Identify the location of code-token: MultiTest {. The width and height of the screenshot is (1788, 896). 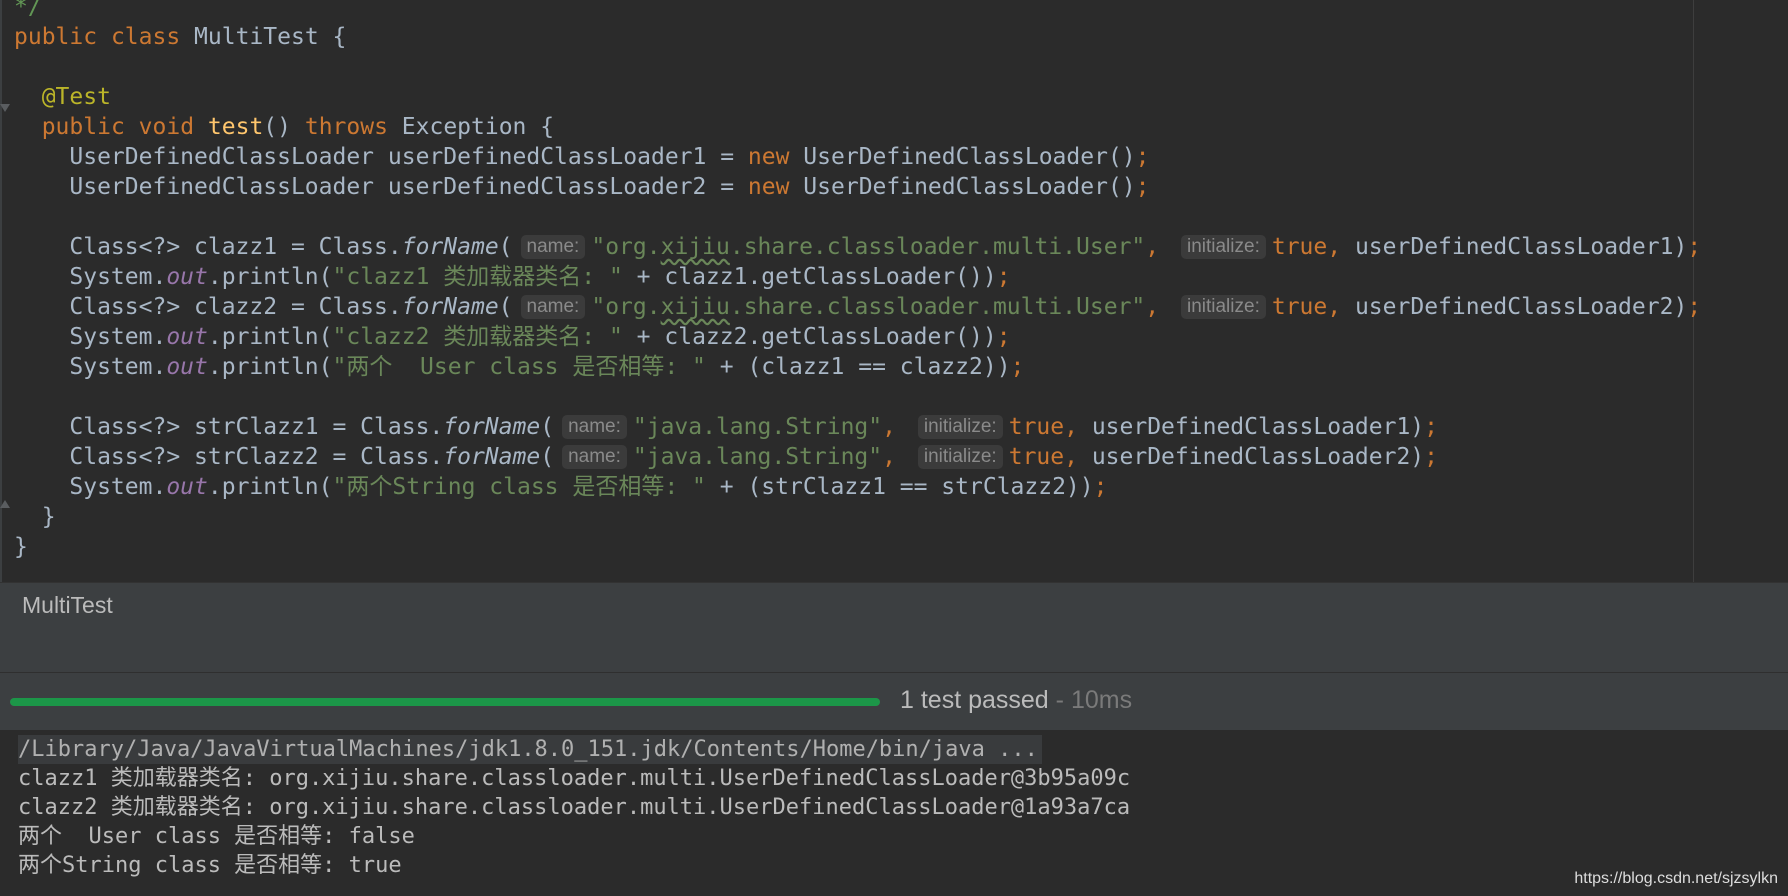
(263, 37).